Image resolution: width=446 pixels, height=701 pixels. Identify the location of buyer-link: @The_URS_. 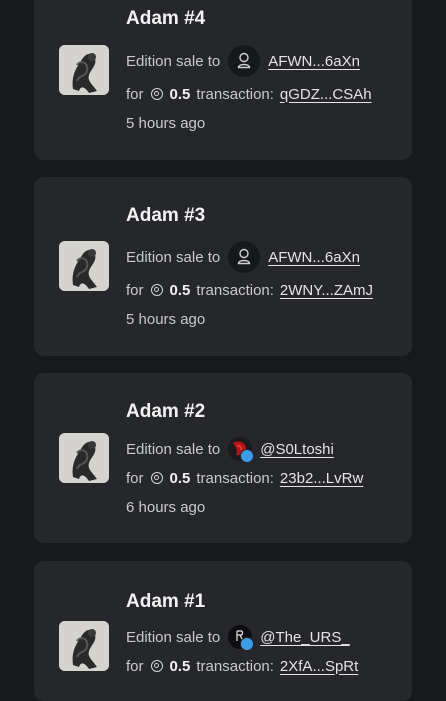
(304, 637).